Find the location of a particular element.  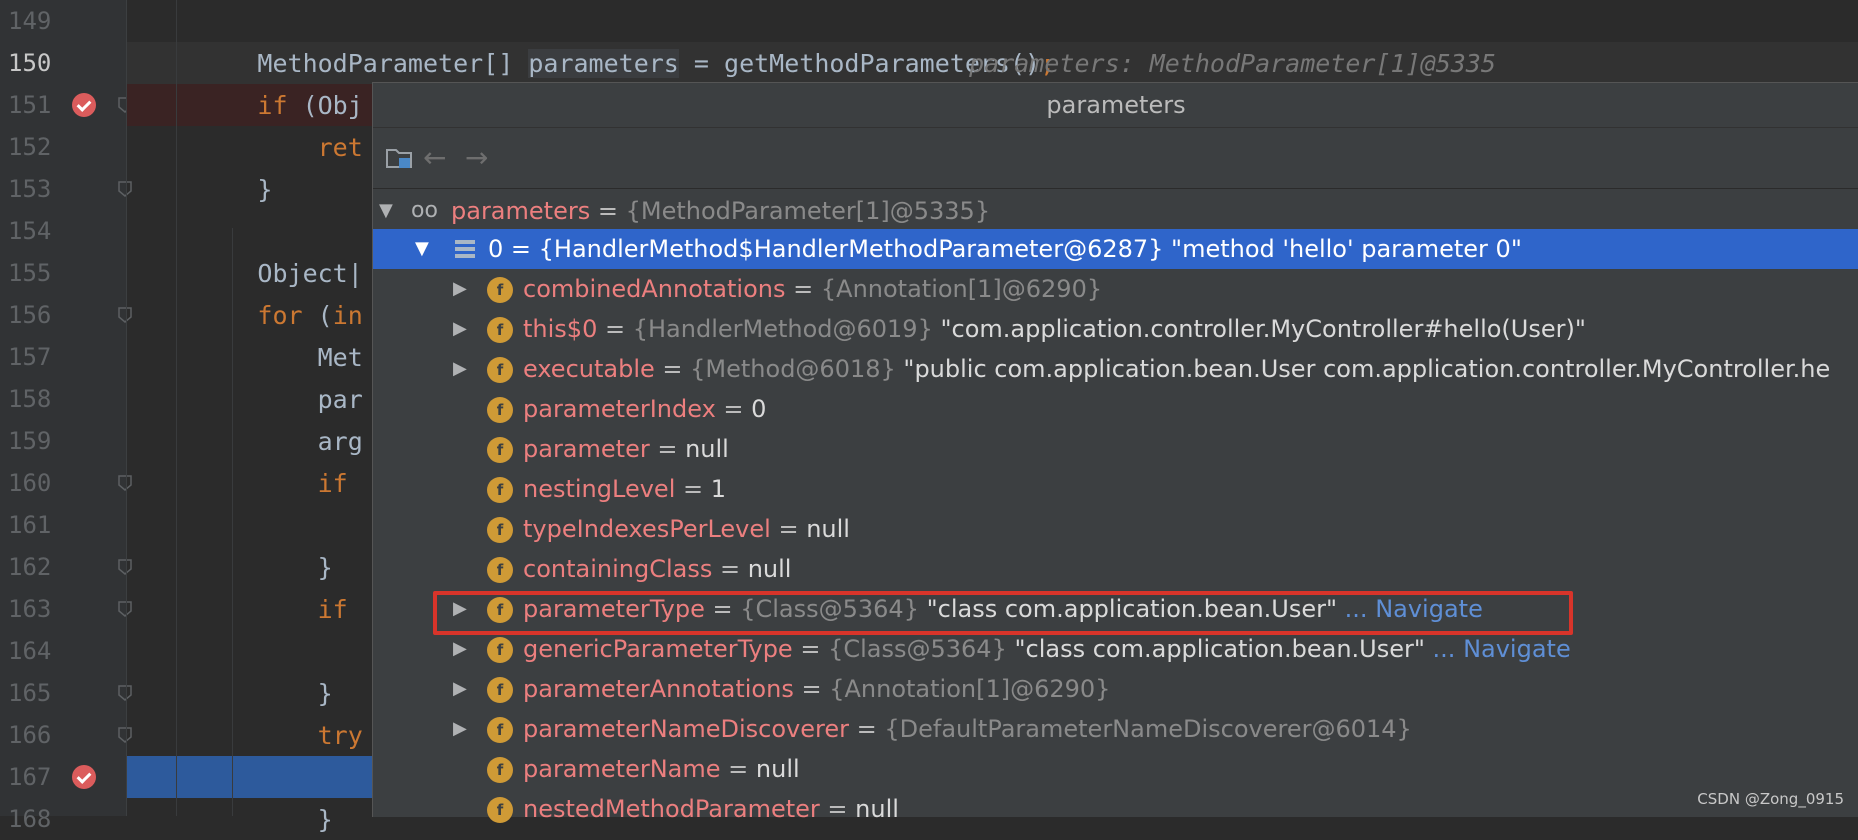

code-token: Object| is located at coordinates (250, 273).